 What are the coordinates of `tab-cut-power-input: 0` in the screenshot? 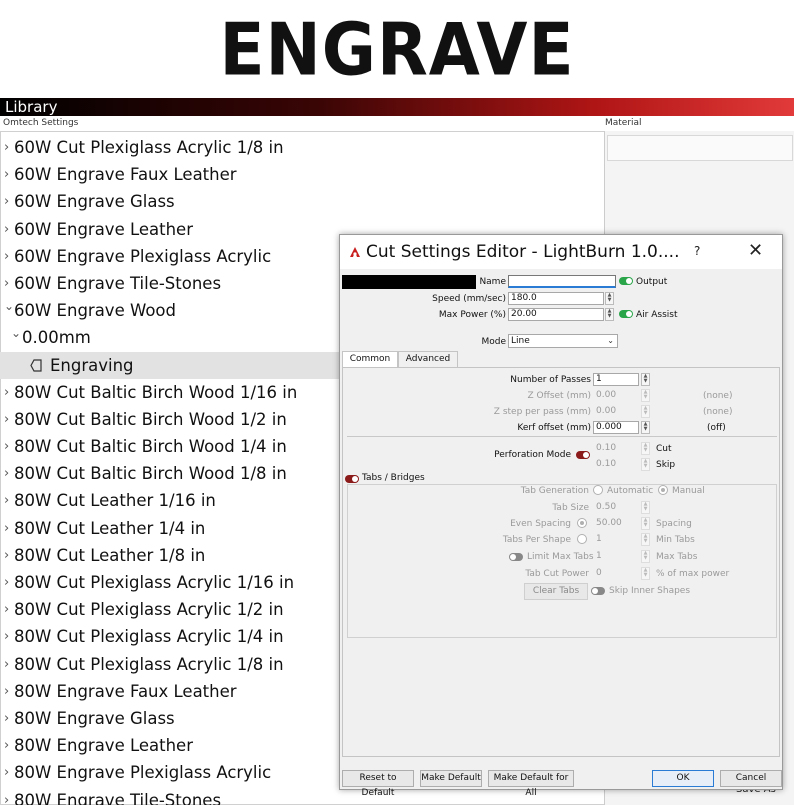 It's located at (616, 573).